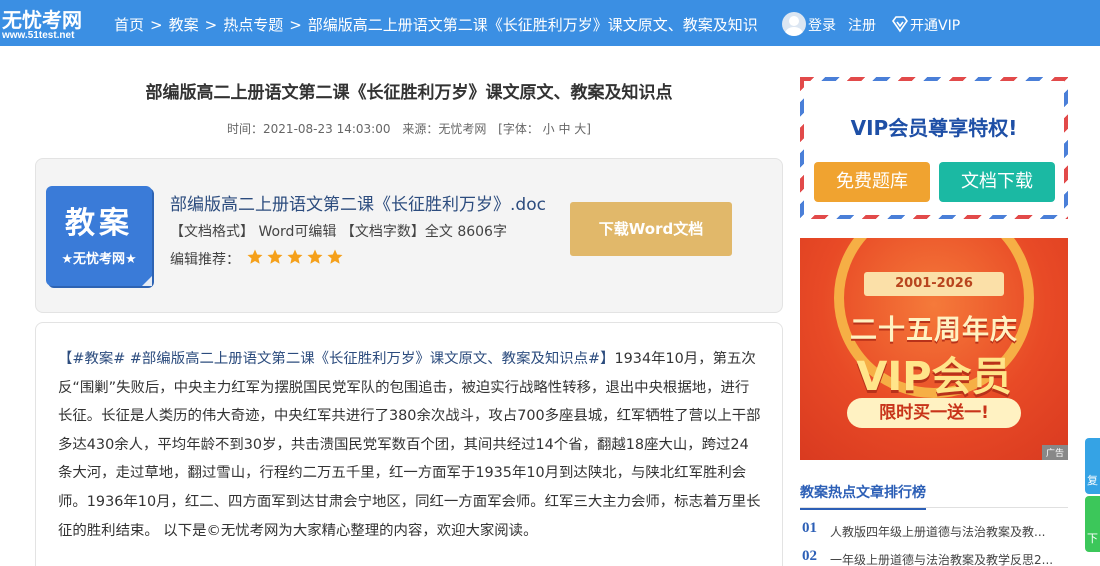 The height and width of the screenshot is (566, 1100). What do you see at coordinates (934, 377) in the screenshot?
I see `ad-vip-text: VIP会员` at bounding box center [934, 377].